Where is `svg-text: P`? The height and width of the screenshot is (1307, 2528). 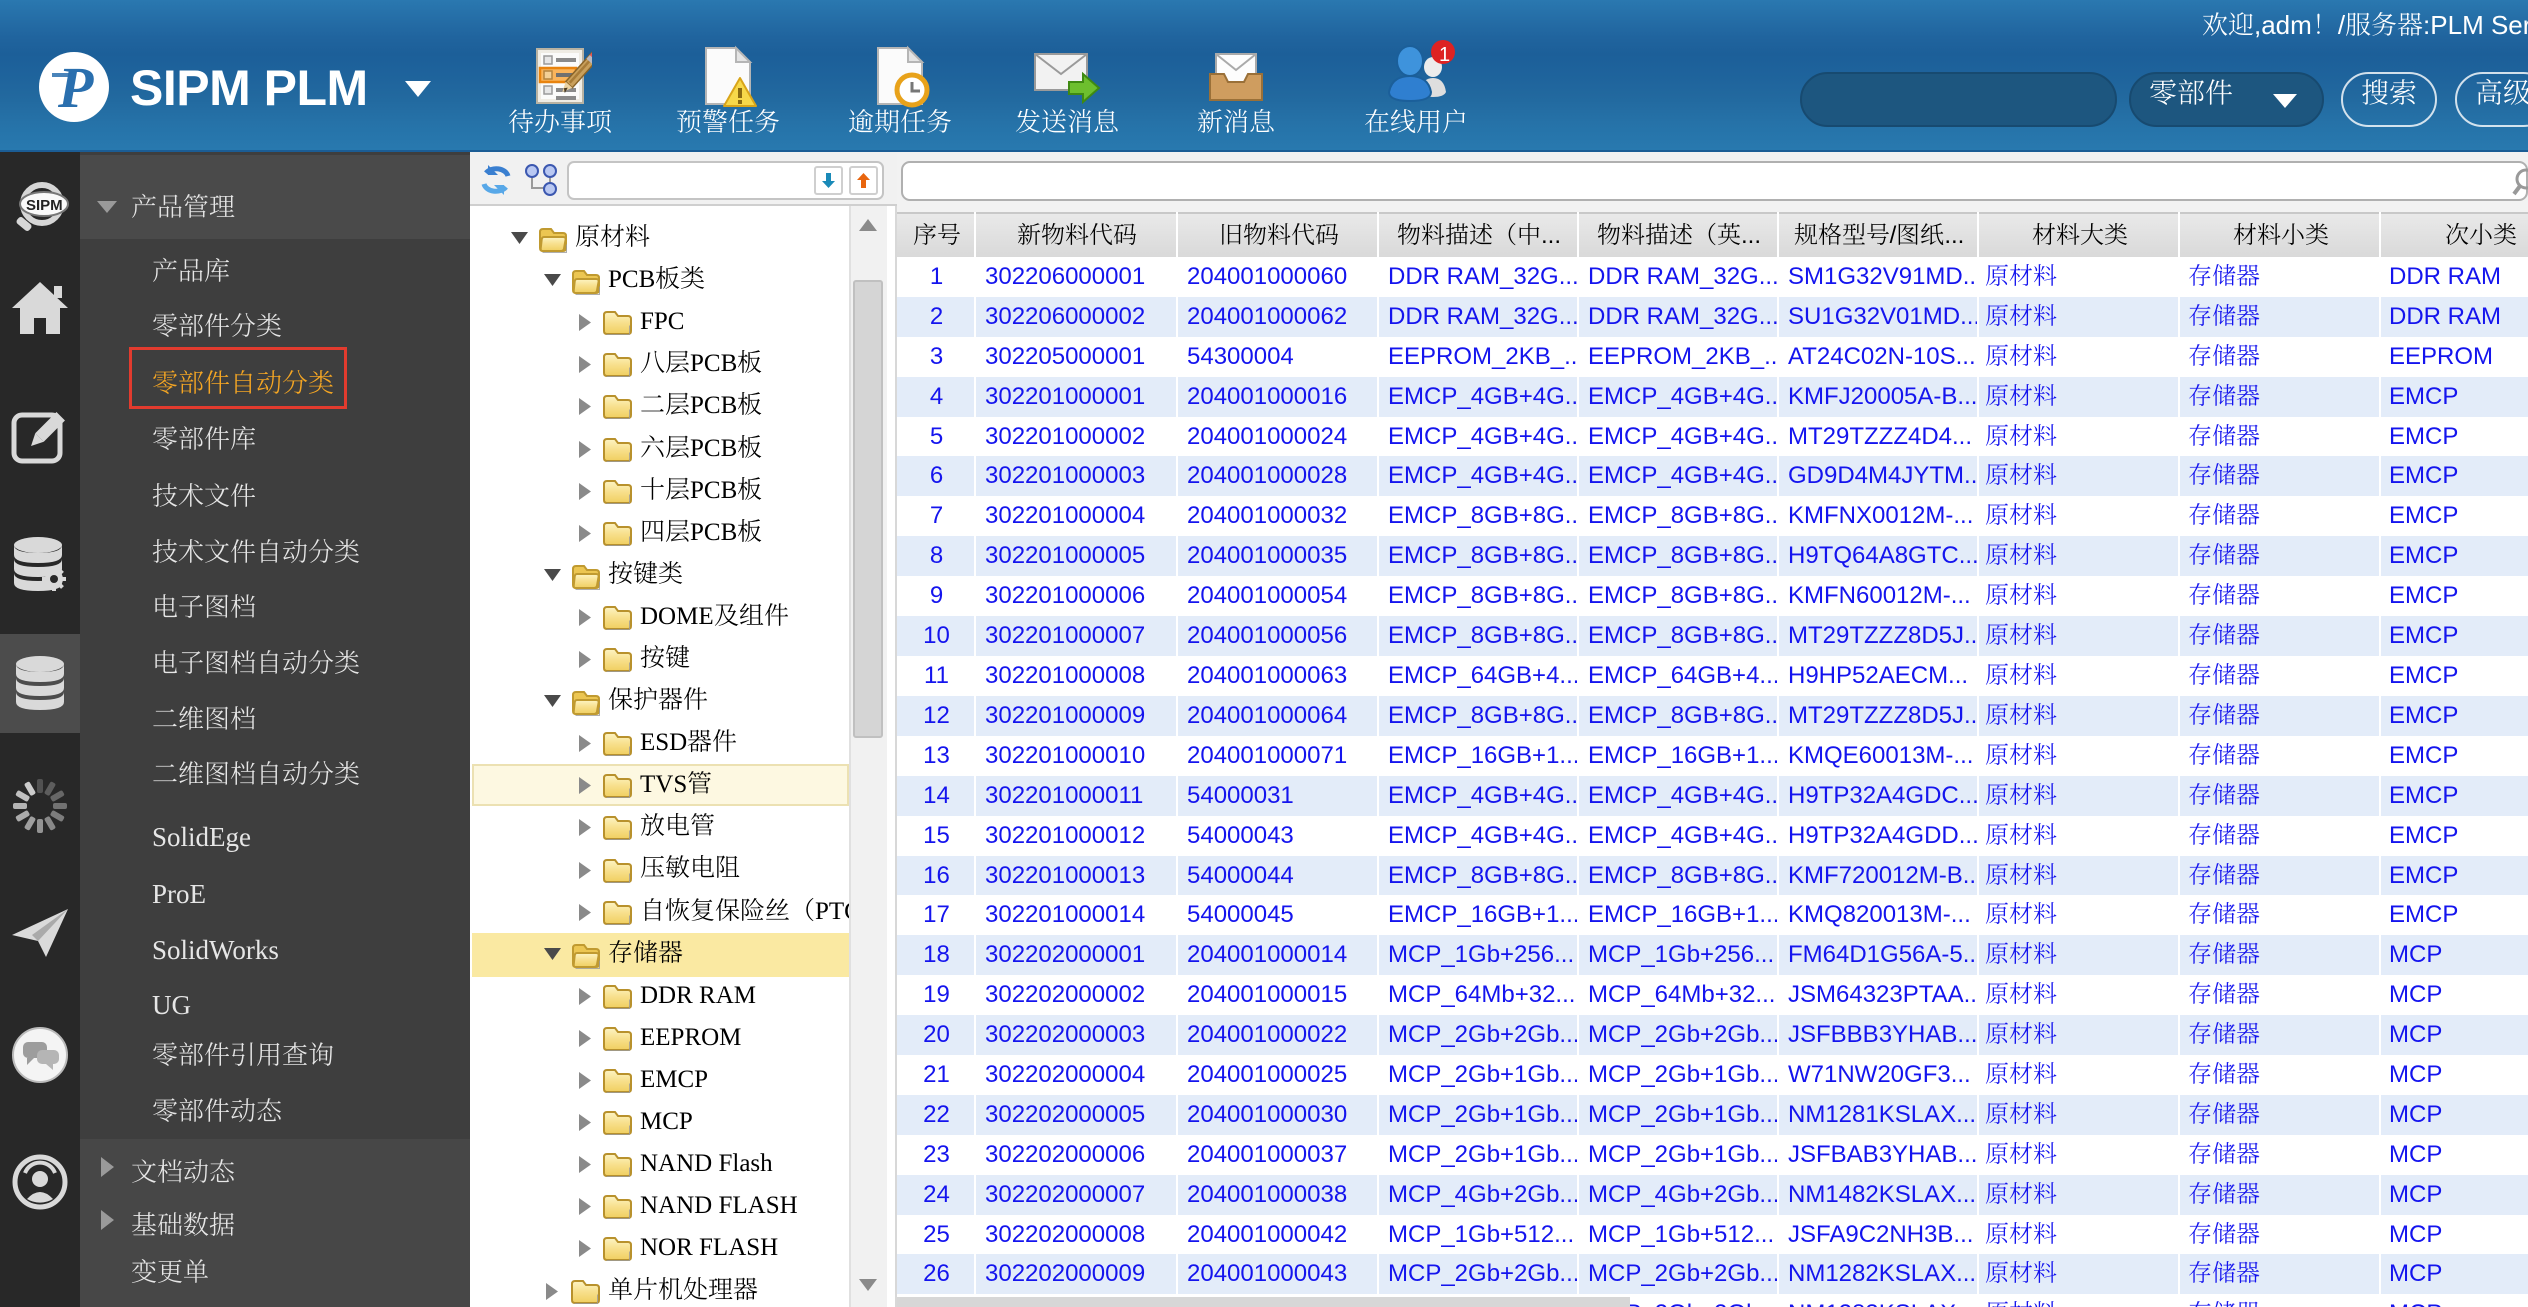 svg-text: P is located at coordinates (75, 87).